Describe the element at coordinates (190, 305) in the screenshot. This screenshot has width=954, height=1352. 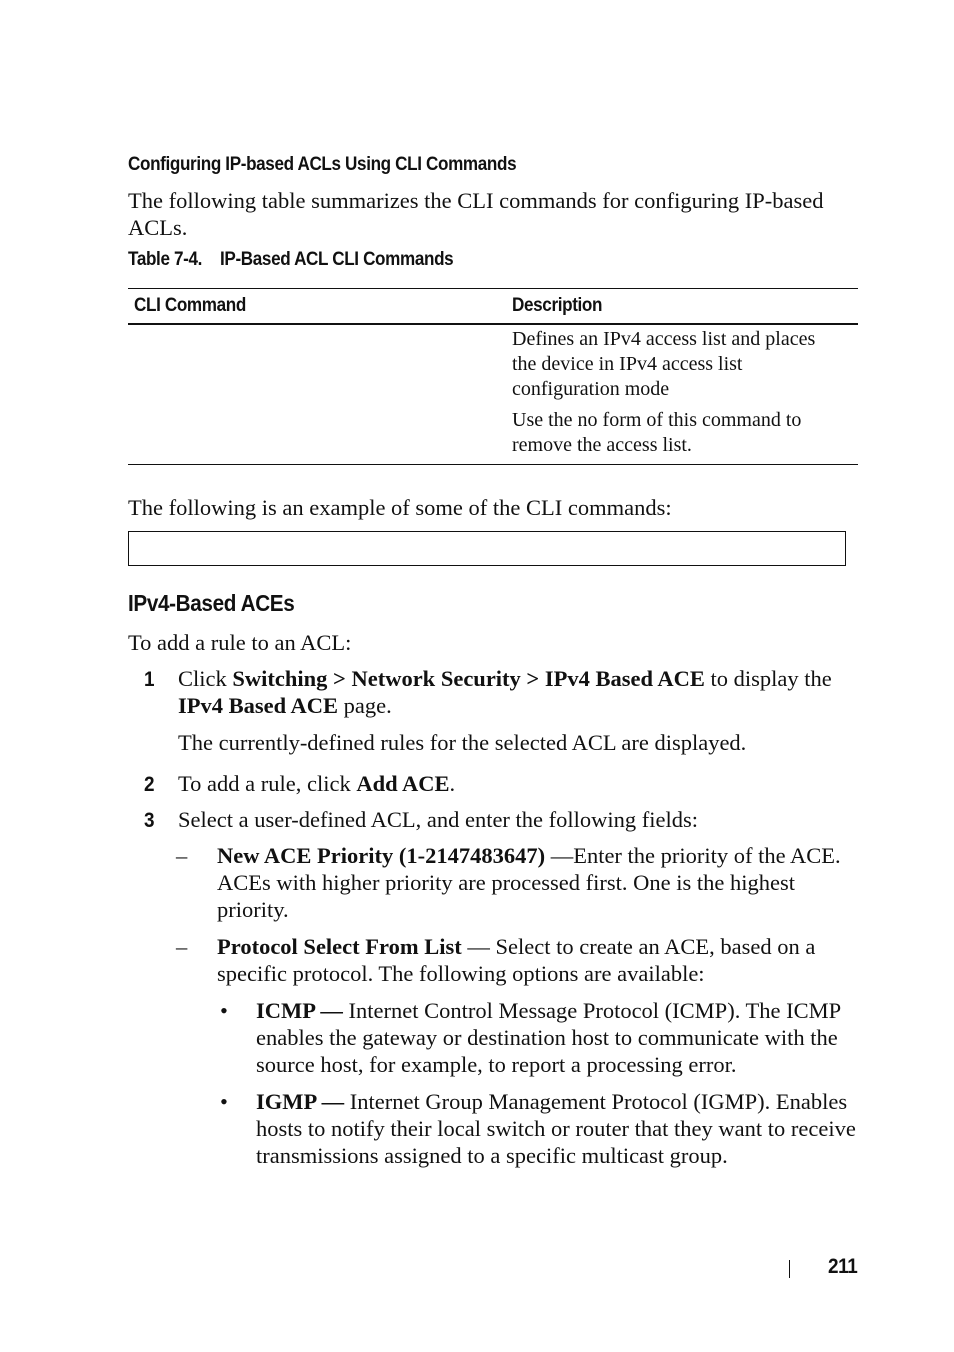
I see `column-header-cli-command: CLI Command` at that location.